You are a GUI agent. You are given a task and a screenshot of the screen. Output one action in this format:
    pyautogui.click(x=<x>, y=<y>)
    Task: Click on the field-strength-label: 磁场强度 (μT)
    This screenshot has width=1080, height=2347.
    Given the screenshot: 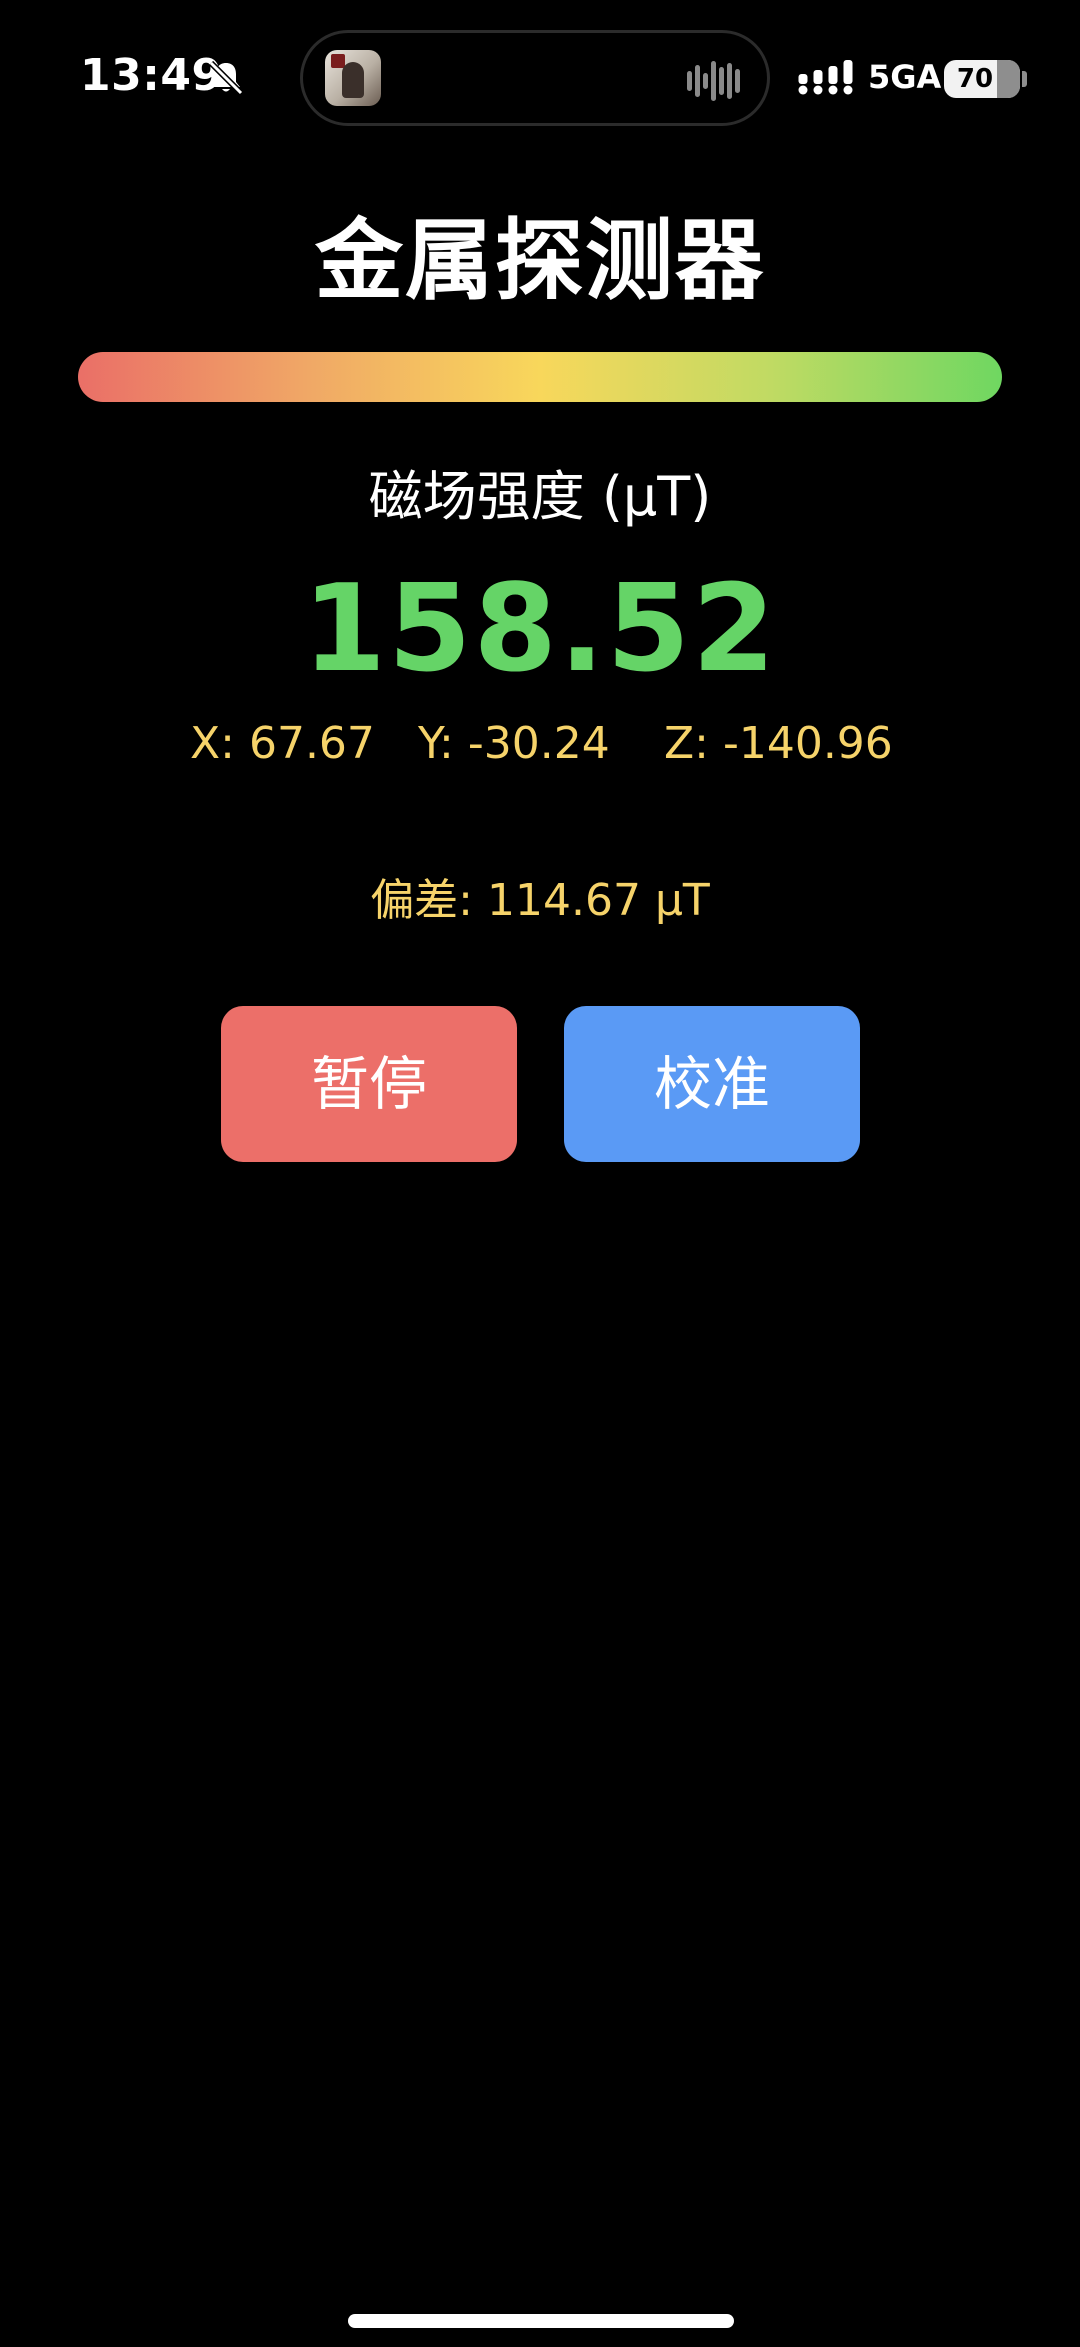 What is the action you would take?
    pyautogui.click(x=540, y=496)
    